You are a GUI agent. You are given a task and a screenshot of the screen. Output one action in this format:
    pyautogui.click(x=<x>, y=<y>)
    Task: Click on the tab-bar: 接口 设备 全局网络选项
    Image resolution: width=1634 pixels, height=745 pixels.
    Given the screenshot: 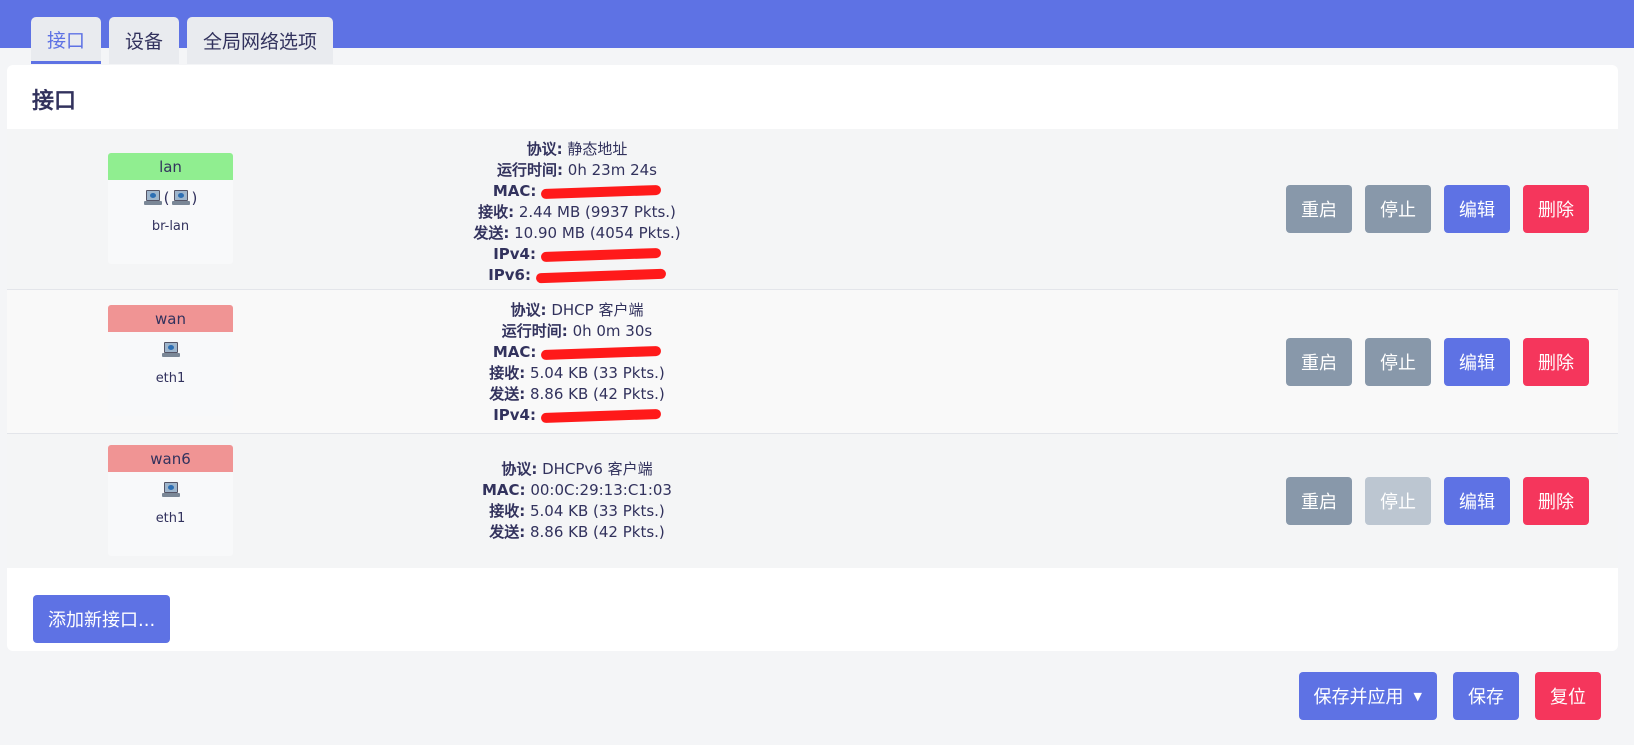 What is the action you would take?
    pyautogui.click(x=182, y=40)
    